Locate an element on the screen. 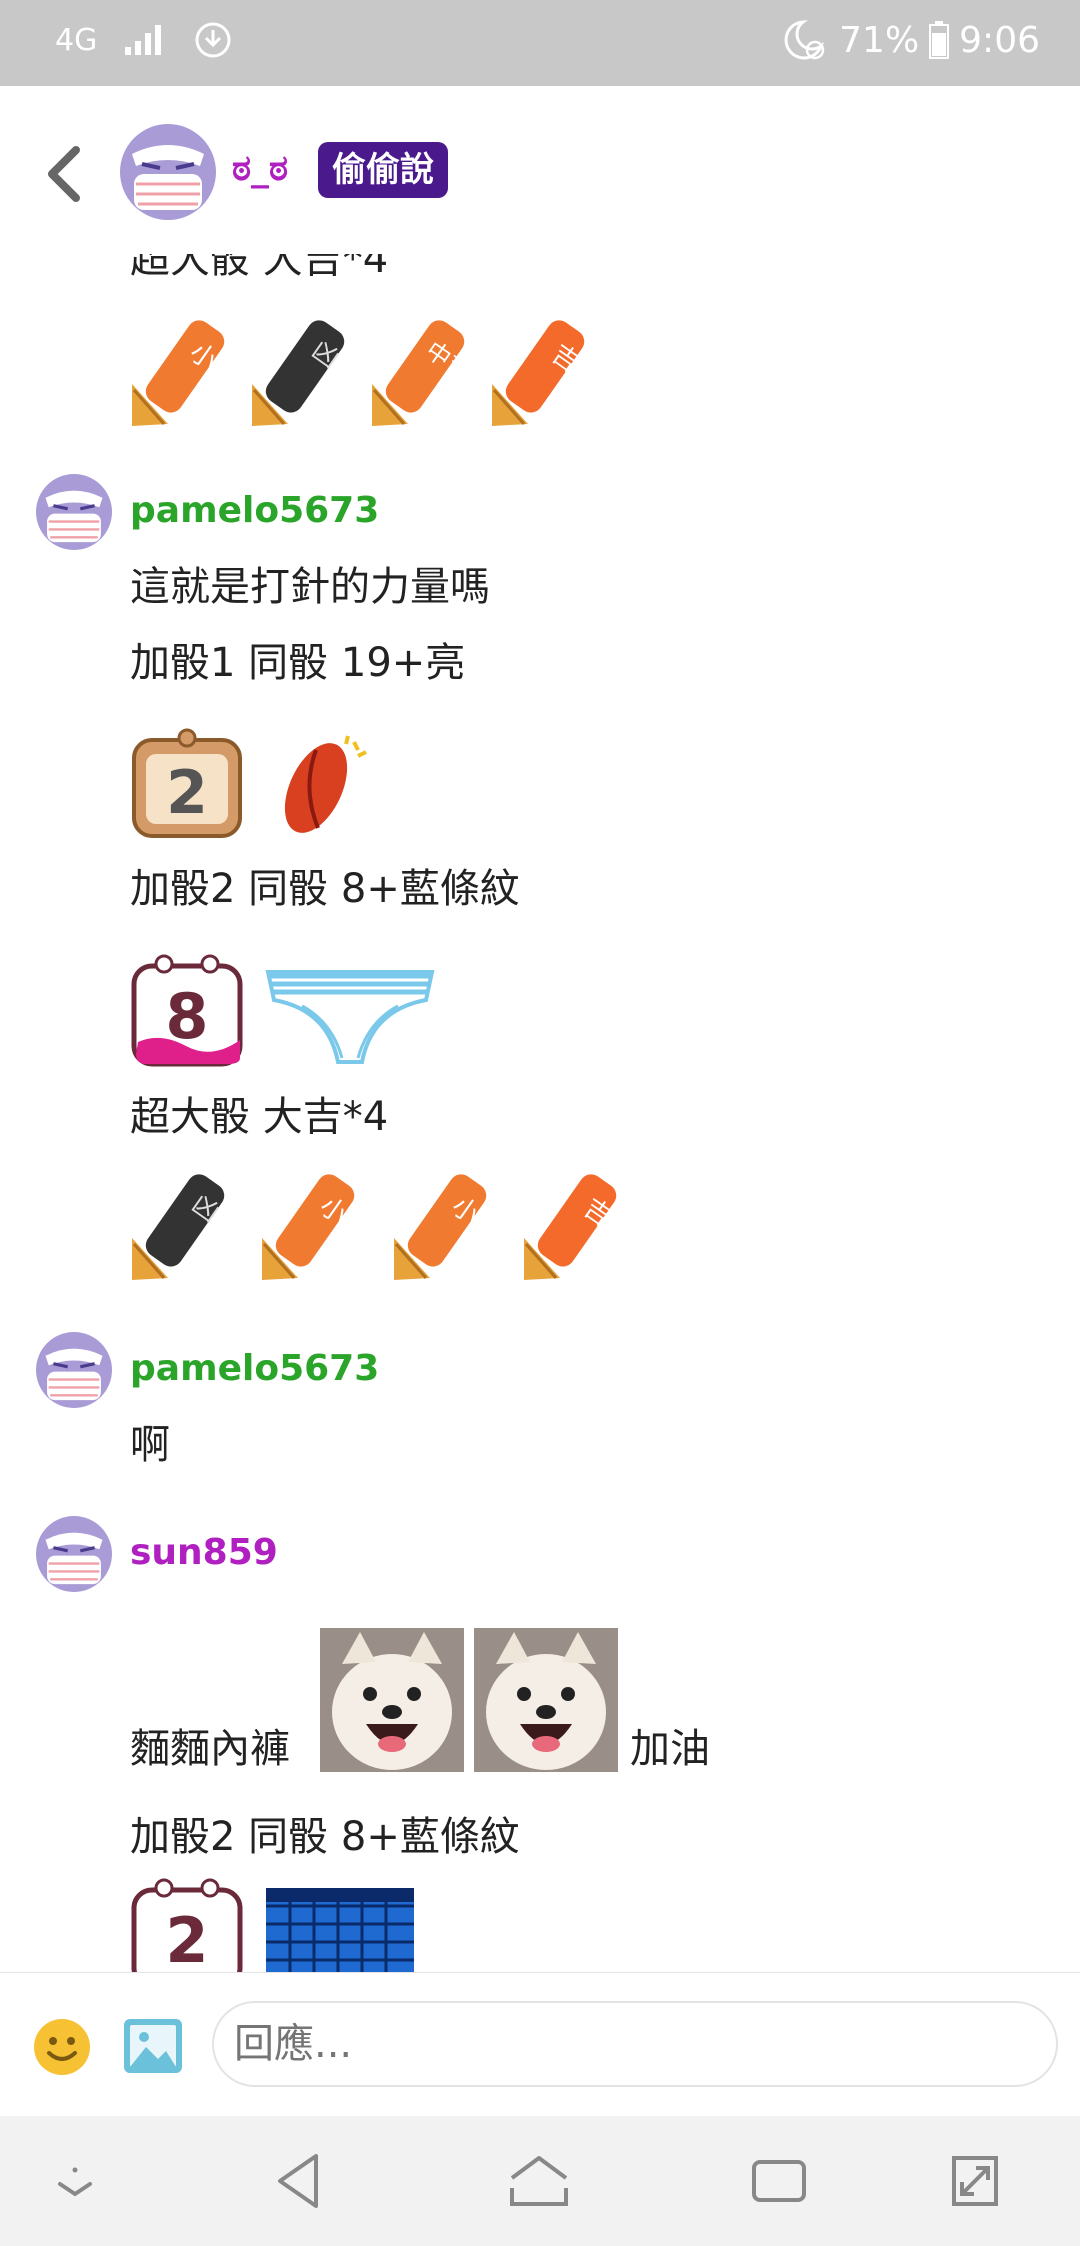 The height and width of the screenshot is (2246, 1080). reply-composer is located at coordinates (540, 2044).